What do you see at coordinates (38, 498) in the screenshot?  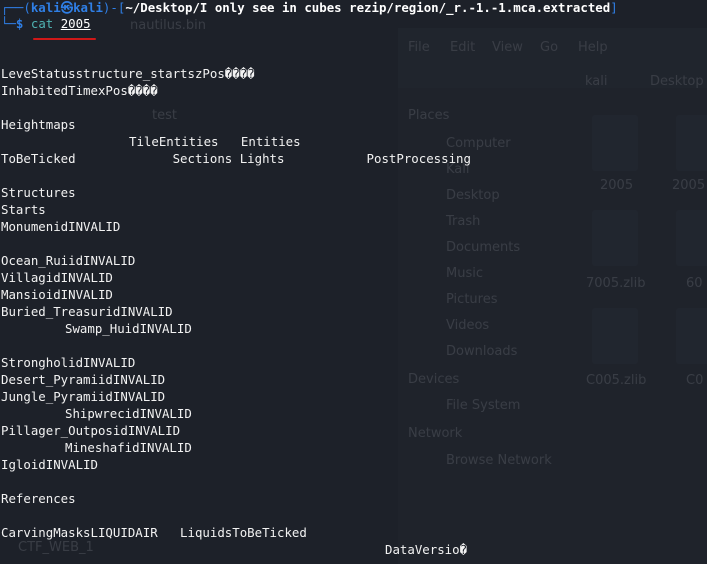 I see `output-line: References` at bounding box center [38, 498].